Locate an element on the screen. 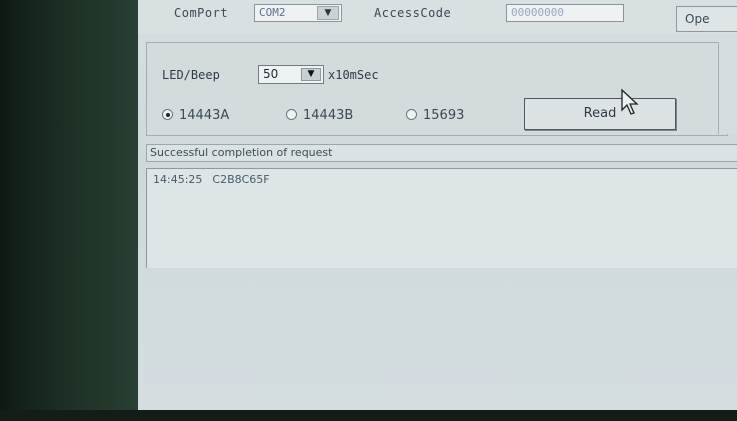 The height and width of the screenshot is (421, 737). monitor-frame-bottom is located at coordinates (368, 415).